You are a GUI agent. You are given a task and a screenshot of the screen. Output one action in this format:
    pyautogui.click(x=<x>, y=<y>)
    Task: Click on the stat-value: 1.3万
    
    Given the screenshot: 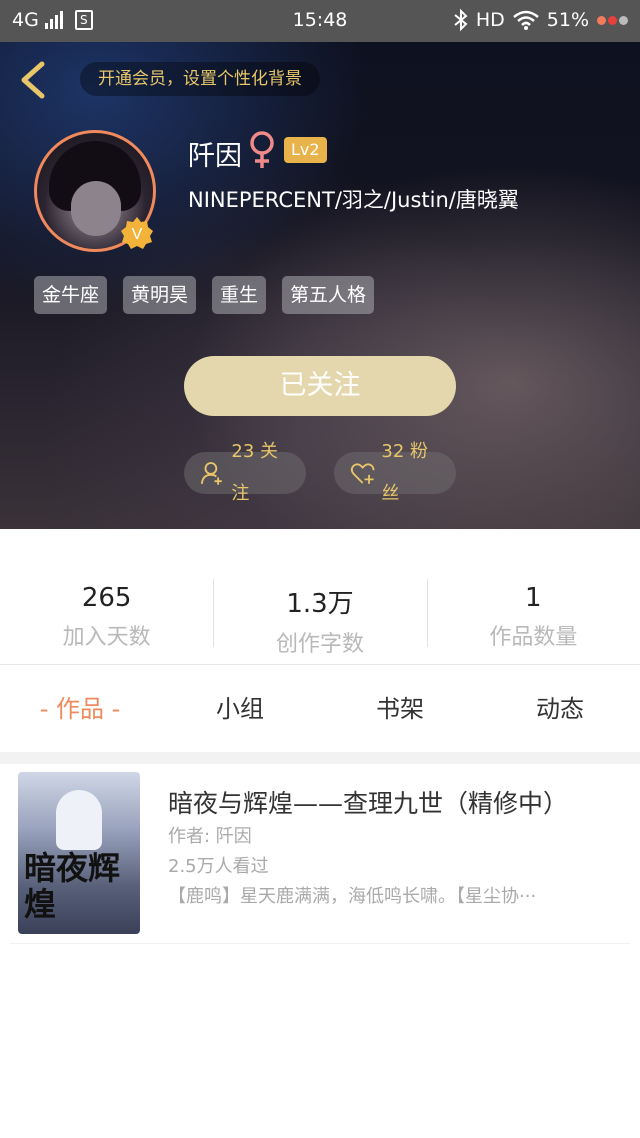 What is the action you would take?
    pyautogui.click(x=320, y=604)
    